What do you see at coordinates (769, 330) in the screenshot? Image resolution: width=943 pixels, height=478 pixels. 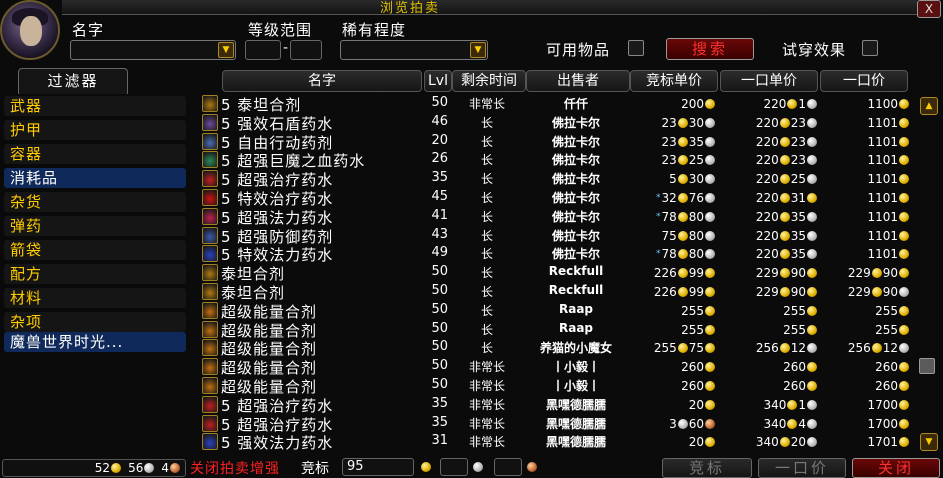 I see `buyout-unit-price: 255` at bounding box center [769, 330].